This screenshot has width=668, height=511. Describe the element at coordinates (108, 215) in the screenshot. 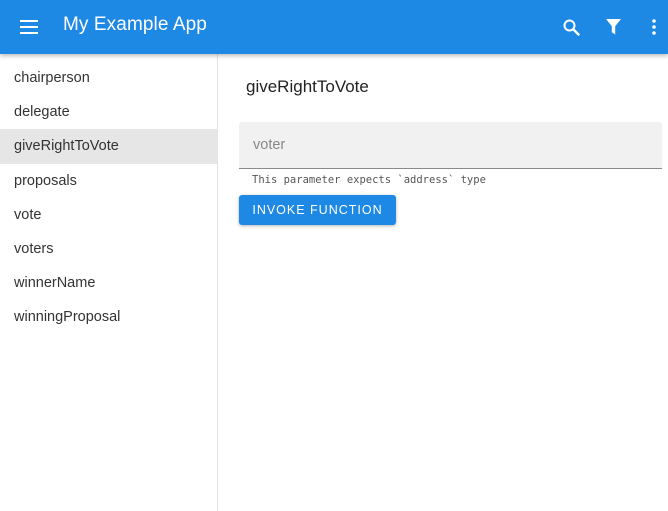

I see `sidebar-item-vote: vote` at that location.